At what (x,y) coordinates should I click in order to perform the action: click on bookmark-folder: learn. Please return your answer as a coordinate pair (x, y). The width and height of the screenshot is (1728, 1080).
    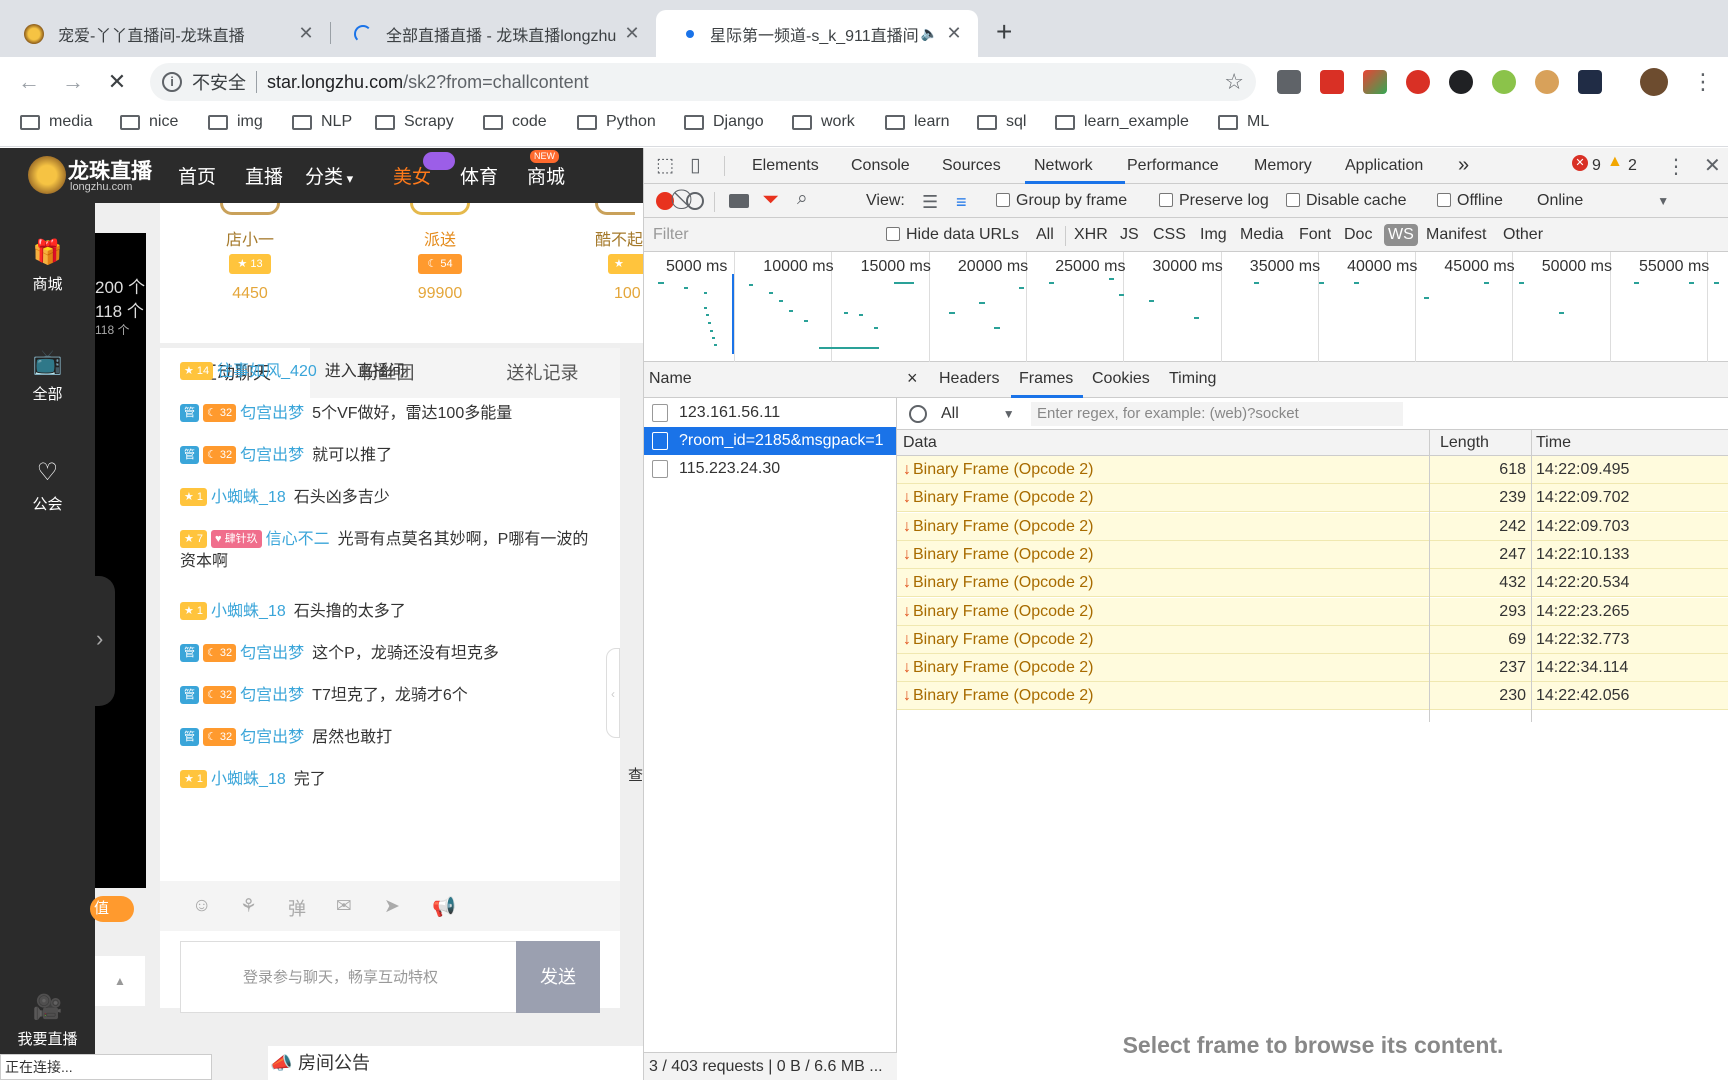
    Looking at the image, I should click on (917, 122).